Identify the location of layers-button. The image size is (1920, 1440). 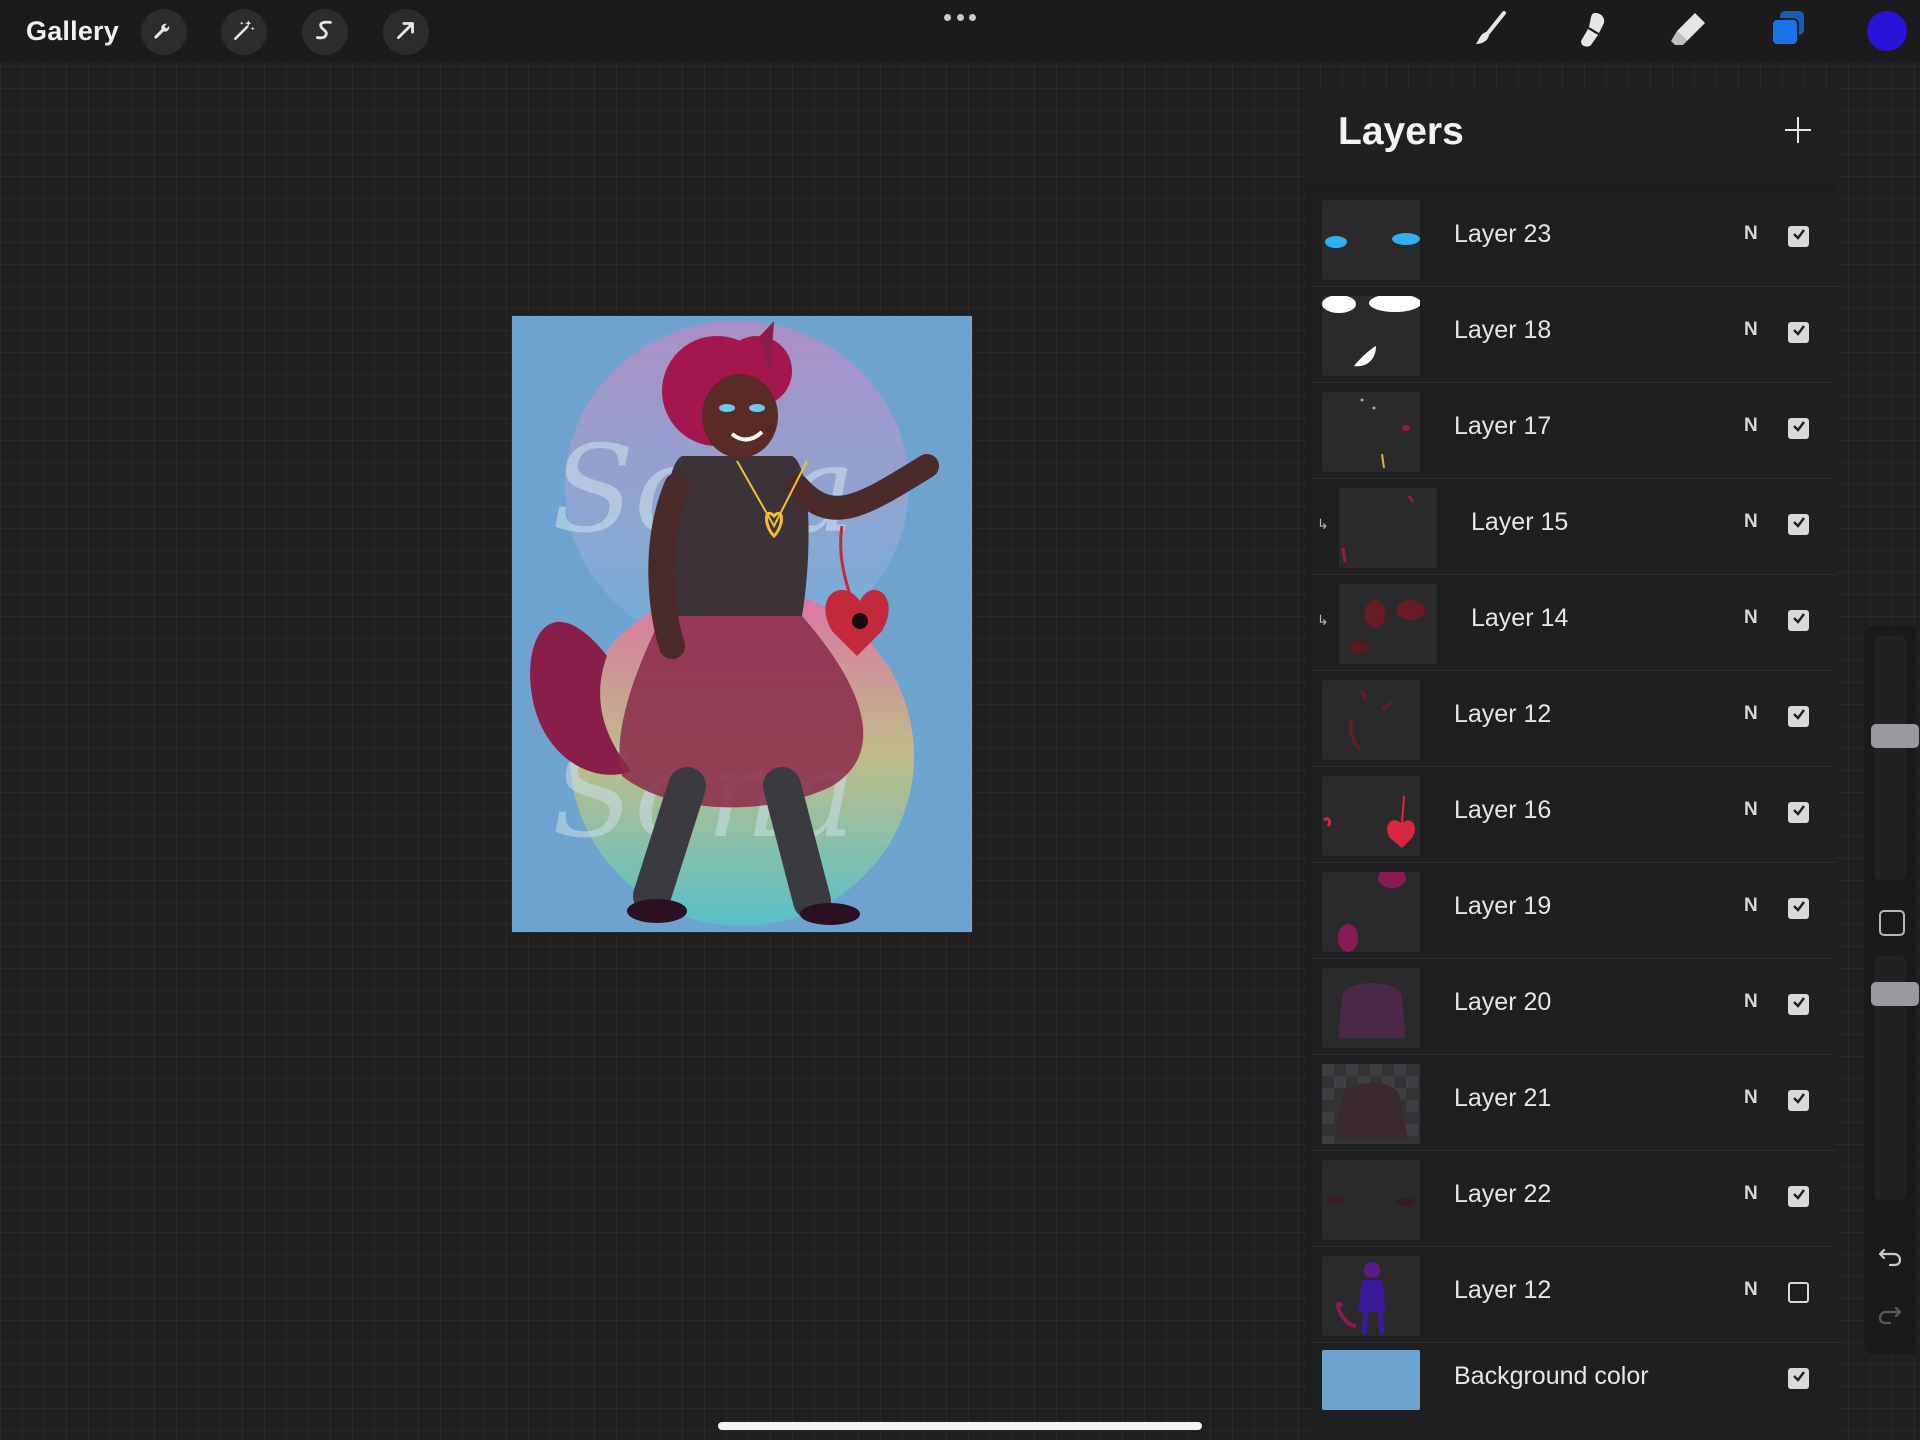
(1788, 31).